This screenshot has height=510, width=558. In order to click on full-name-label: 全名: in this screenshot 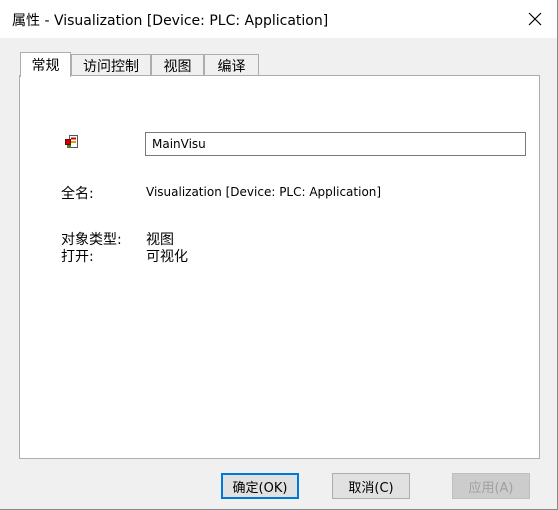, I will do `click(77, 194)`.